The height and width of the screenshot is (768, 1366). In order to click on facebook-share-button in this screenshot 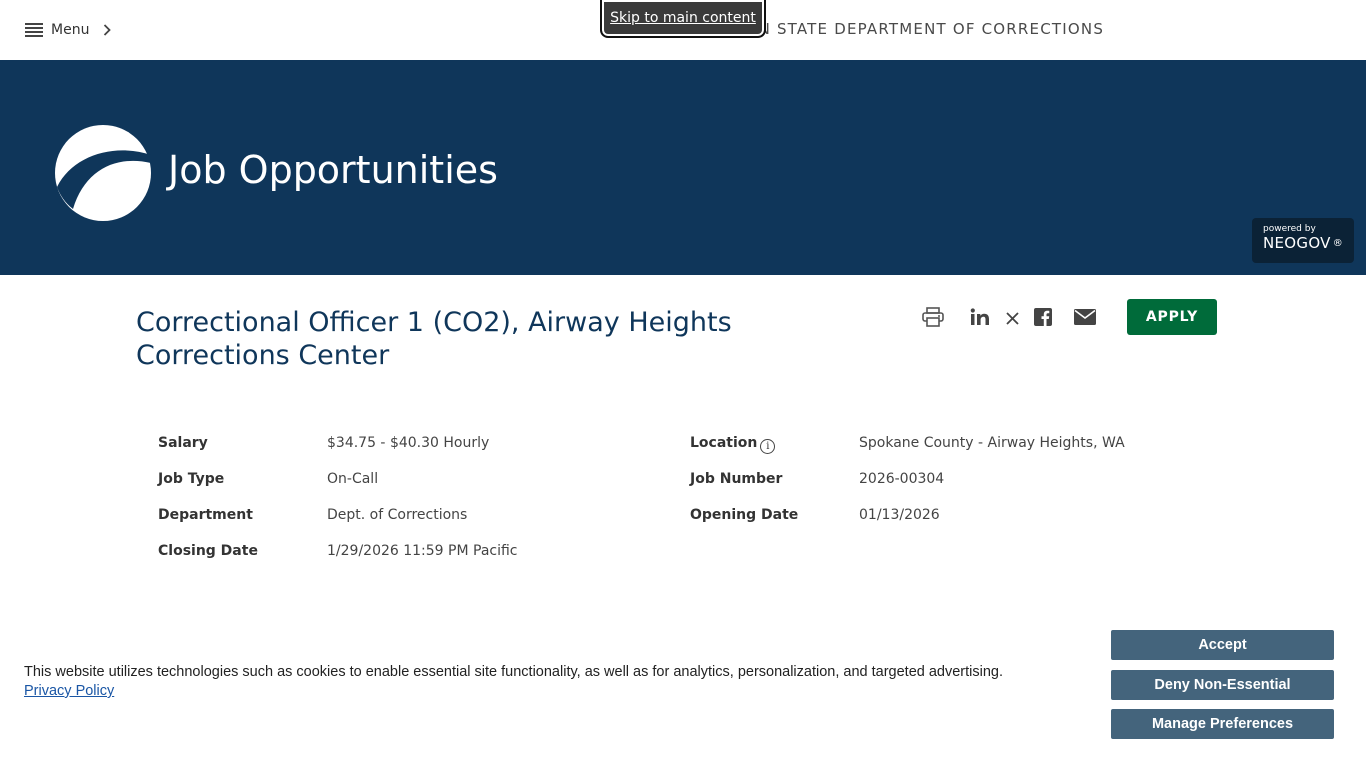, I will do `click(1043, 319)`.